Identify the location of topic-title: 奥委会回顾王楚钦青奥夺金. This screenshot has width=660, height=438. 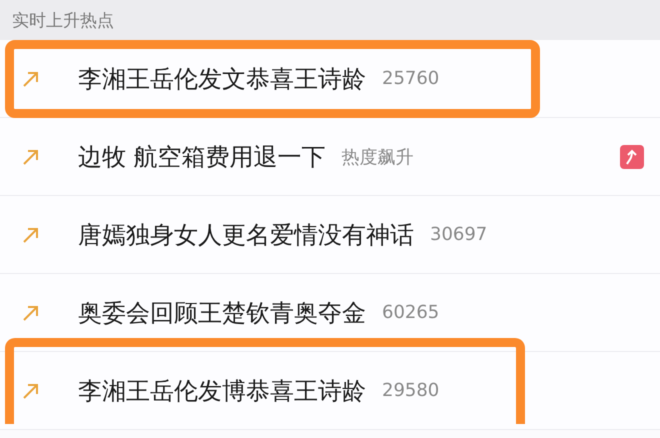
(222, 312).